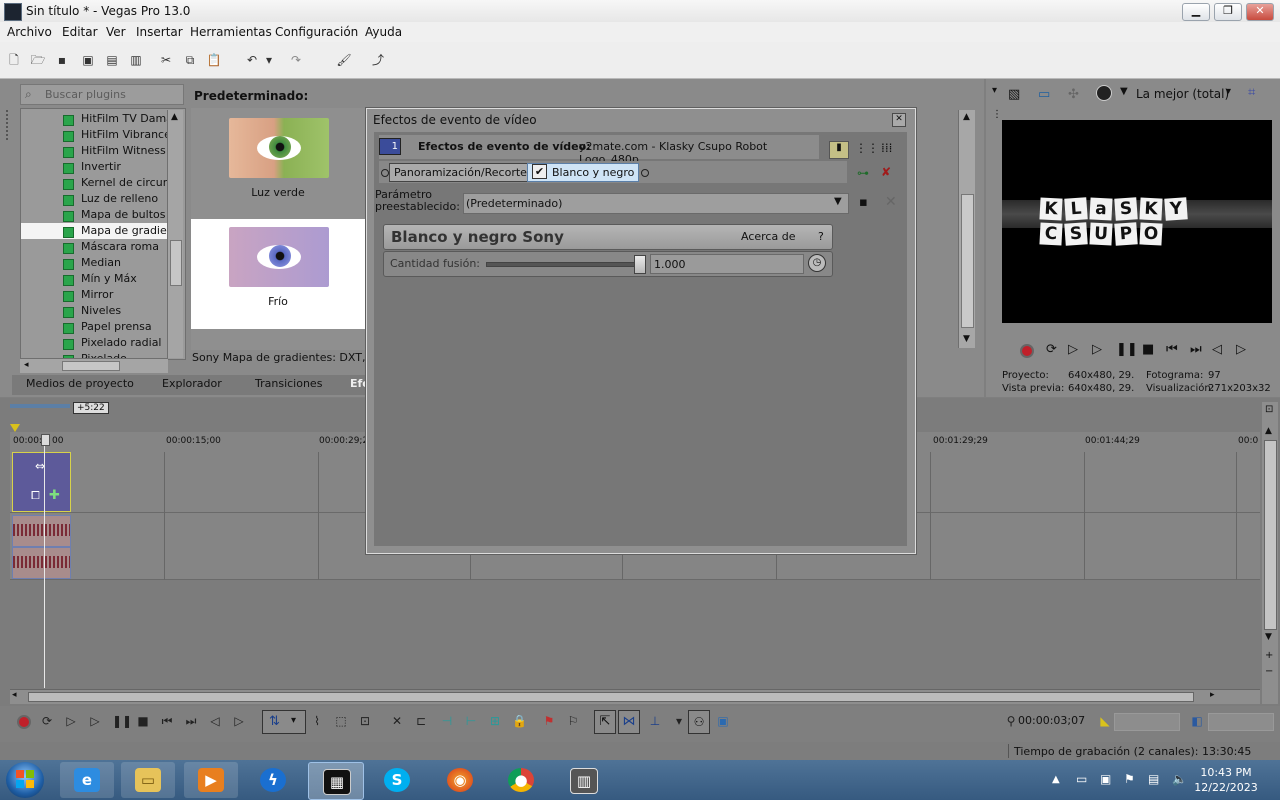  Describe the element at coordinates (116, 32) in the screenshot. I see `menu-ver: Ver` at that location.